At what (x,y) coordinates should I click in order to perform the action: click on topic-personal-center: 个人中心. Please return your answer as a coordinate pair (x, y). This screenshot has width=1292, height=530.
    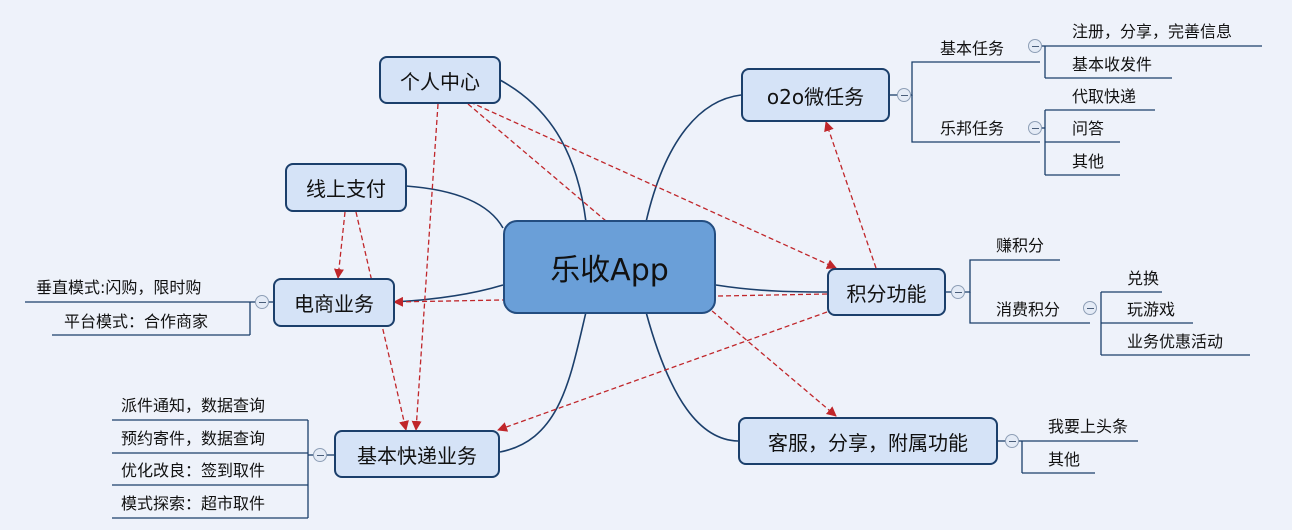
    Looking at the image, I should click on (440, 80).